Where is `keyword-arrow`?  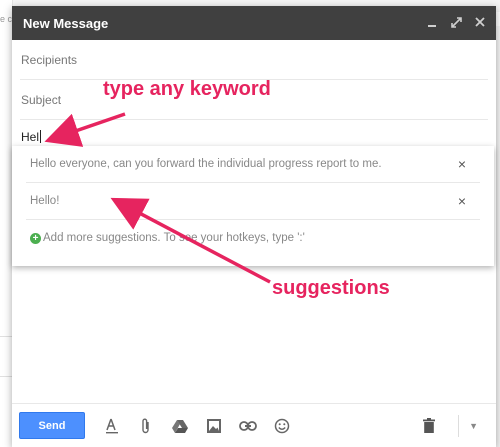
keyword-arrow is located at coordinates (85, 129).